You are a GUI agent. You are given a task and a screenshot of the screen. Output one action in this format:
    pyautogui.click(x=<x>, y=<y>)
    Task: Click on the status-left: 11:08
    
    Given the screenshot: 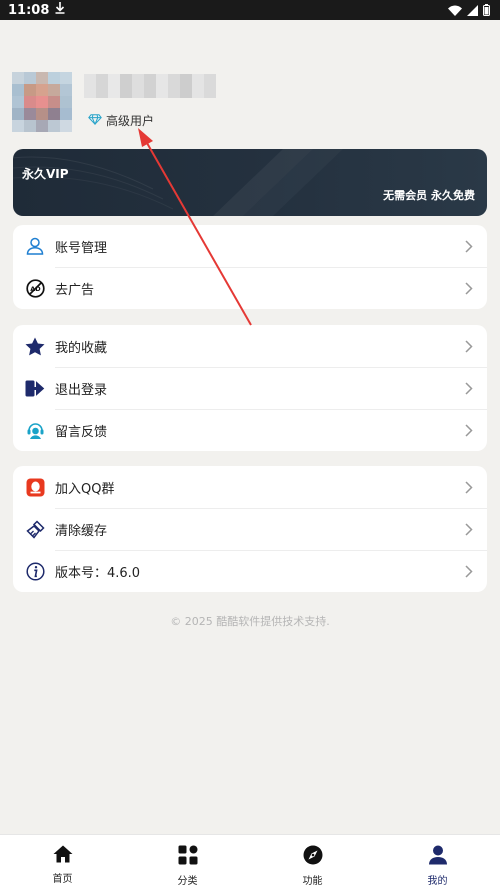 What is the action you would take?
    pyautogui.click(x=36, y=10)
    